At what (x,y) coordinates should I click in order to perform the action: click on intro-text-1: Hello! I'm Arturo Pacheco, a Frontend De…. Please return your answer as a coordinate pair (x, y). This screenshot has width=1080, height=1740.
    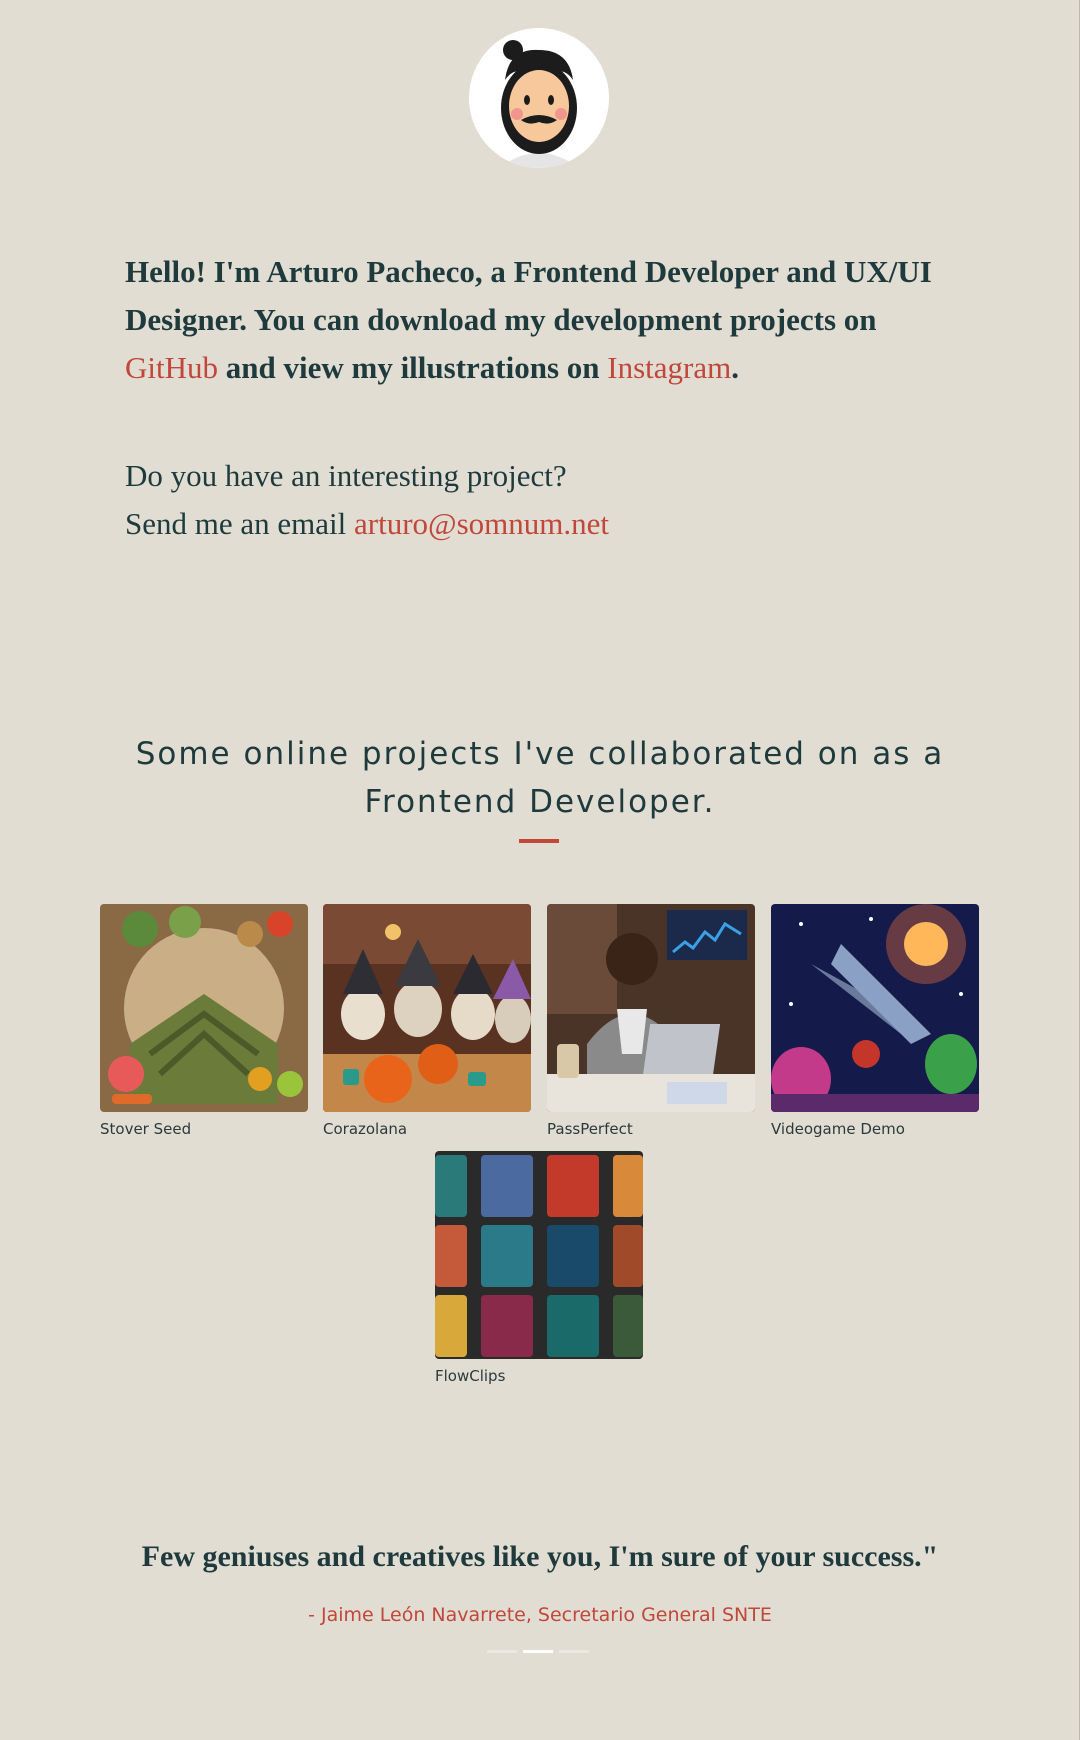
    Looking at the image, I should click on (528, 295).